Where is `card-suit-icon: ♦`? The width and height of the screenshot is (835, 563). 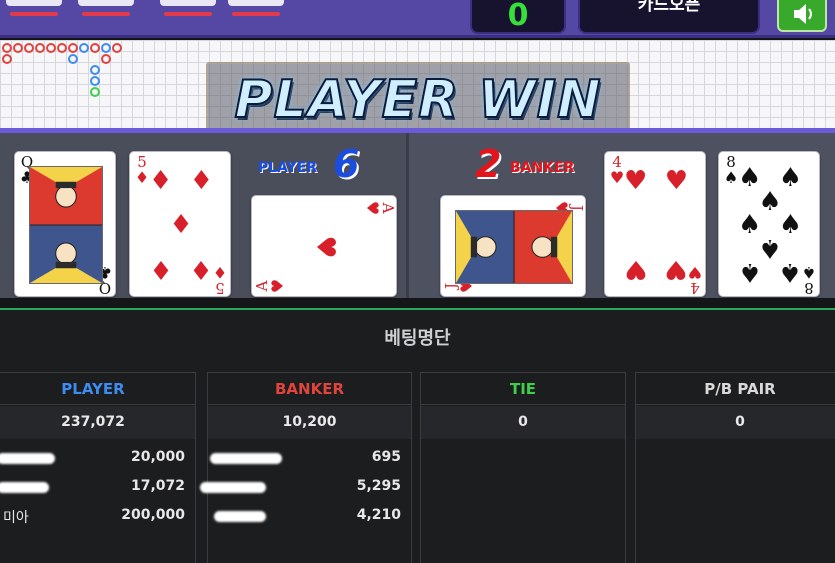 card-suit-icon: ♦ is located at coordinates (220, 272).